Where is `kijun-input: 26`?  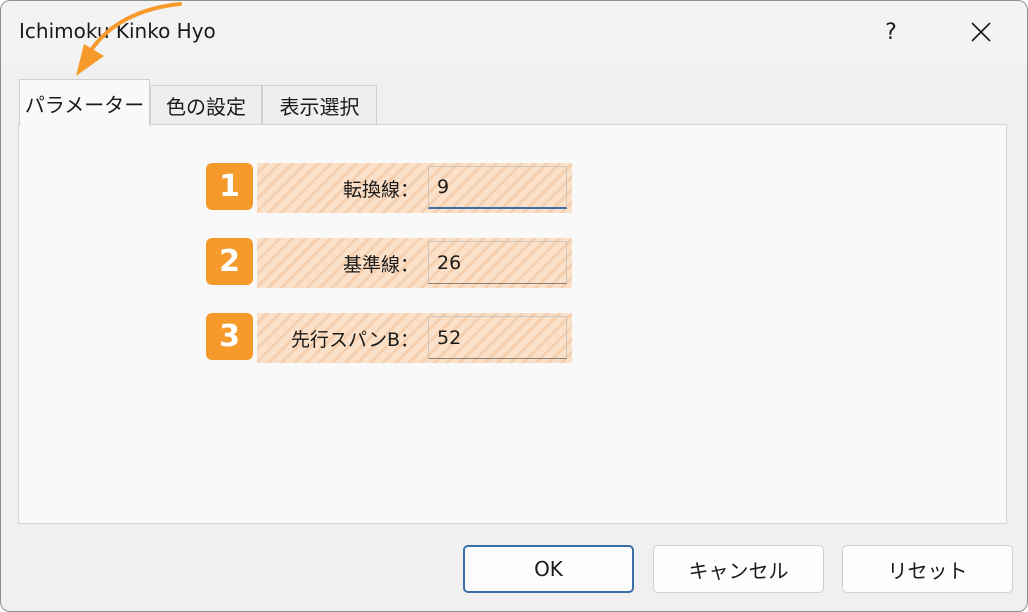
kijun-input: 26 is located at coordinates (497, 262).